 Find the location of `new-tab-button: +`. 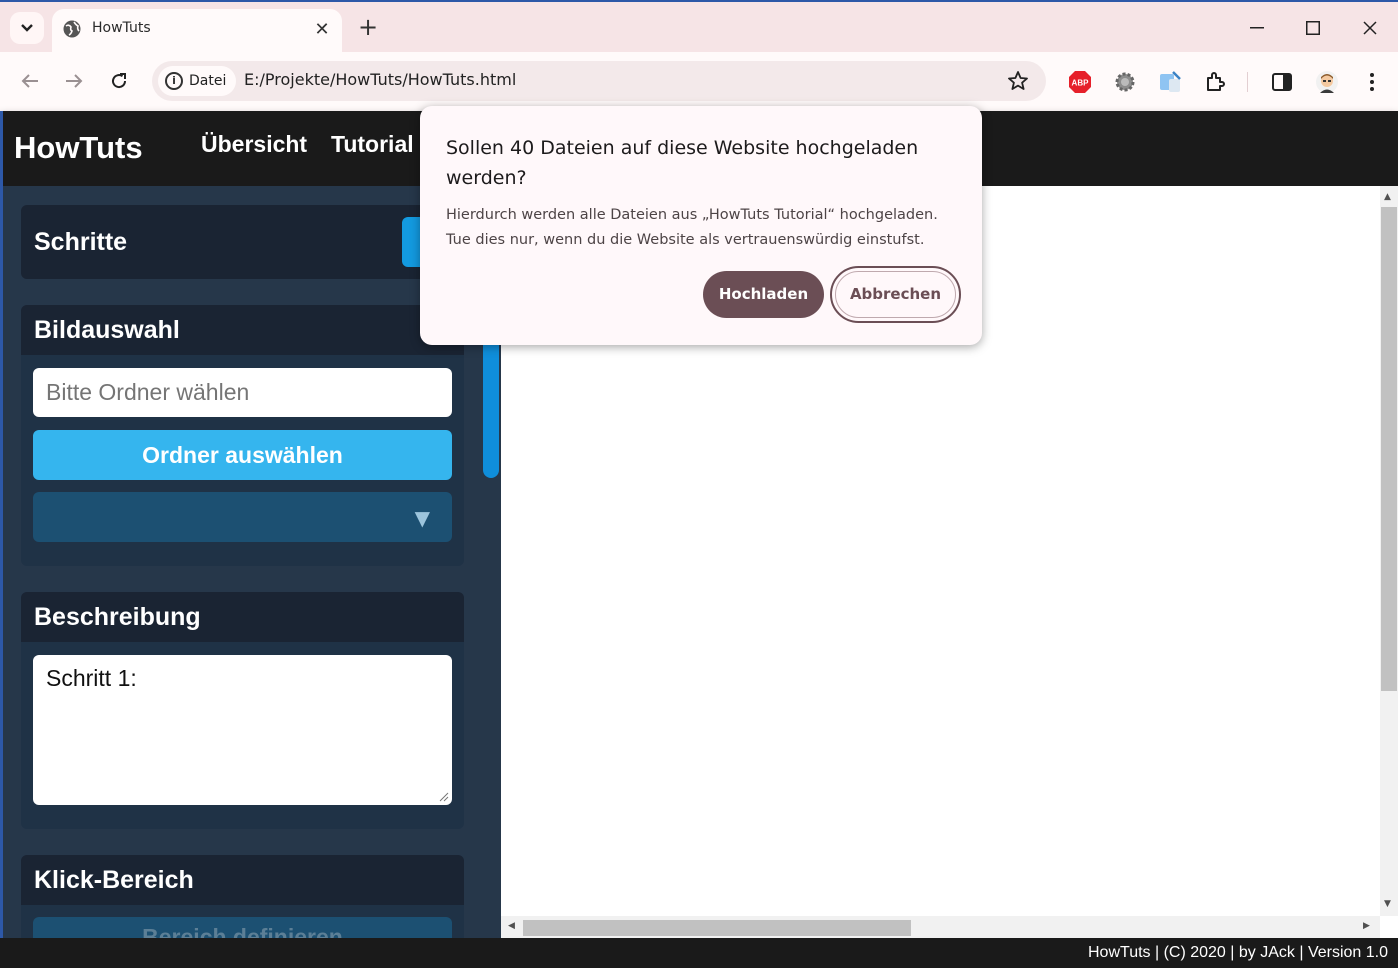

new-tab-button: + is located at coordinates (368, 28).